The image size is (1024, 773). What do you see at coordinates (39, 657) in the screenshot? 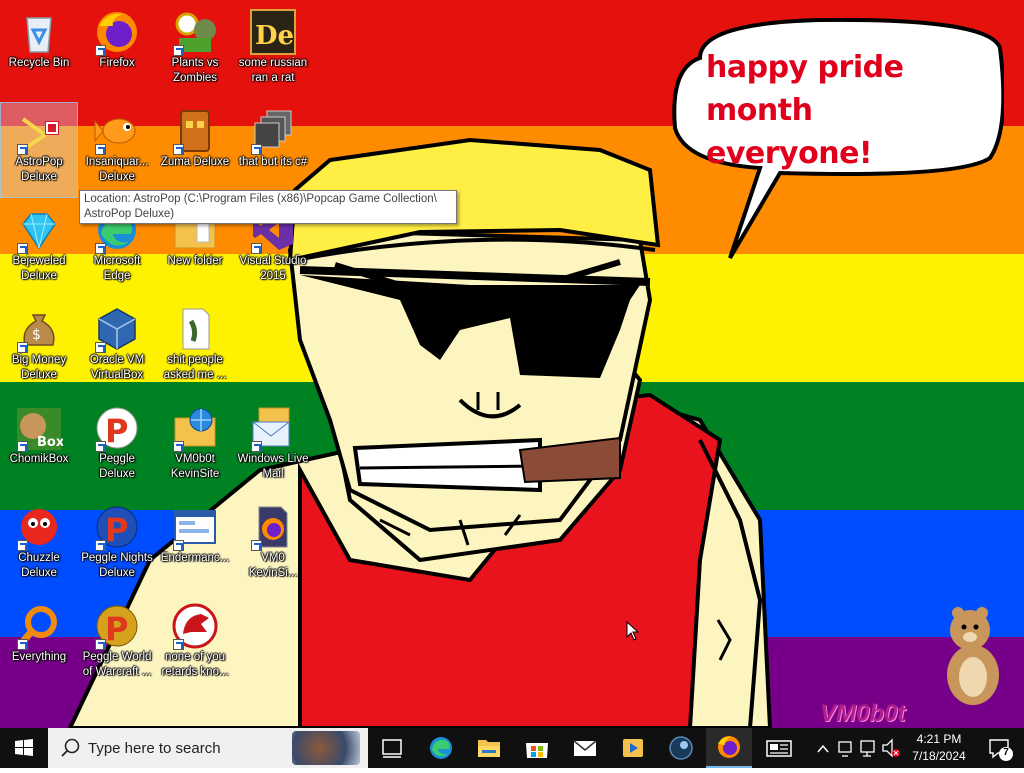
I see `icon-label: Everything` at bounding box center [39, 657].